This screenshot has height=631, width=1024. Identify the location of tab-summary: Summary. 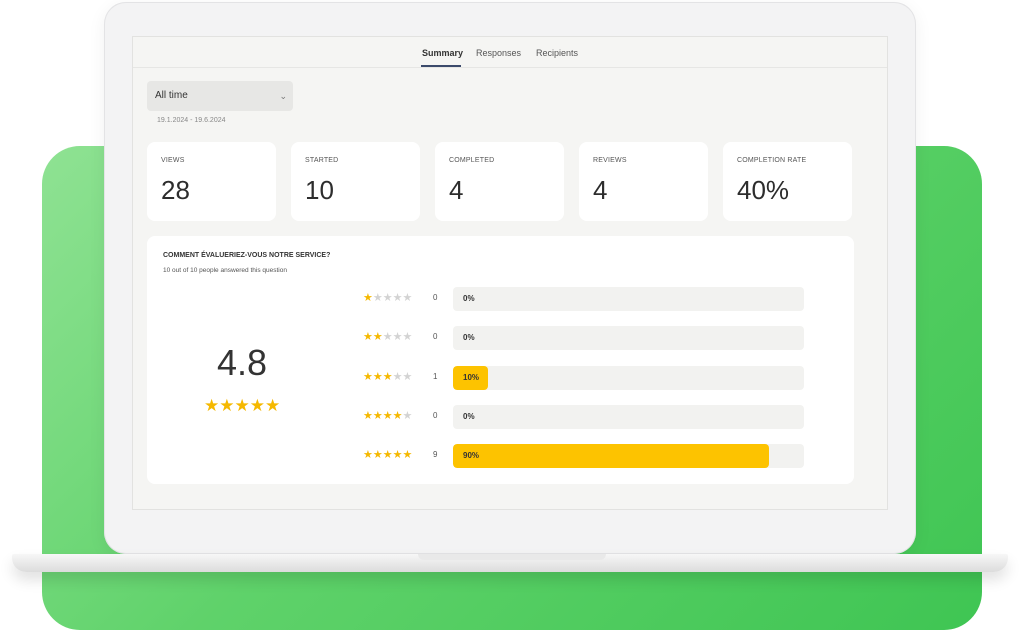
(442, 53).